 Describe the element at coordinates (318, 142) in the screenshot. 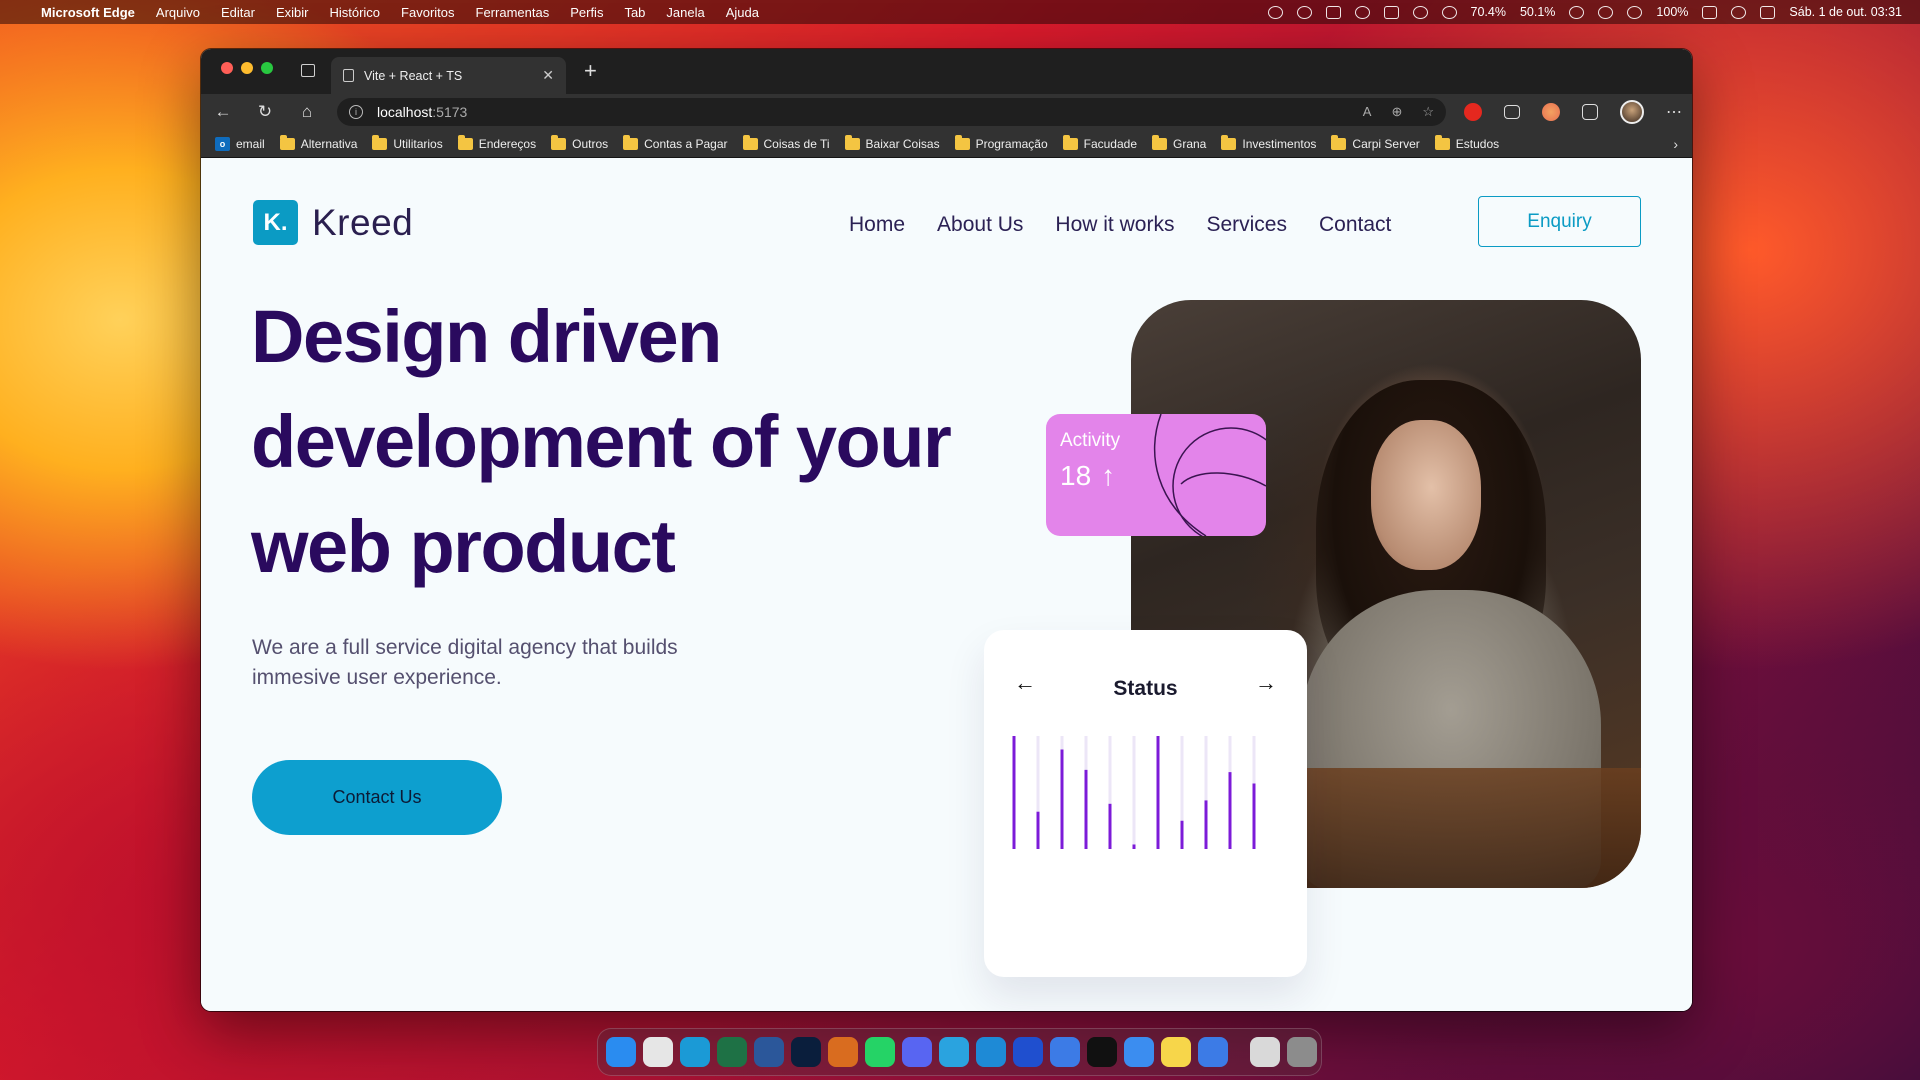

I see `bookmark-folder: Alternativa` at that location.